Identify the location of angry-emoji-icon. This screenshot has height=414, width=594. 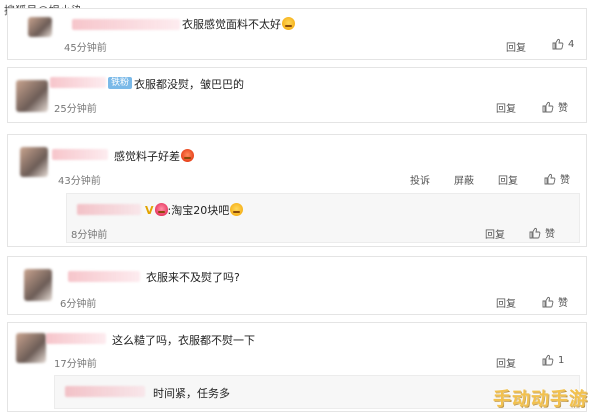
(187, 155).